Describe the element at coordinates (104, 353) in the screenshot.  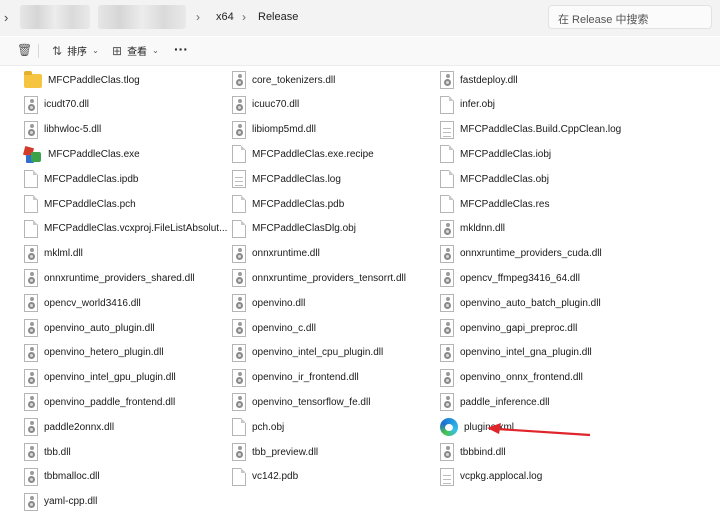
I see `file-name: openvino_hetero_plugin.dll` at that location.